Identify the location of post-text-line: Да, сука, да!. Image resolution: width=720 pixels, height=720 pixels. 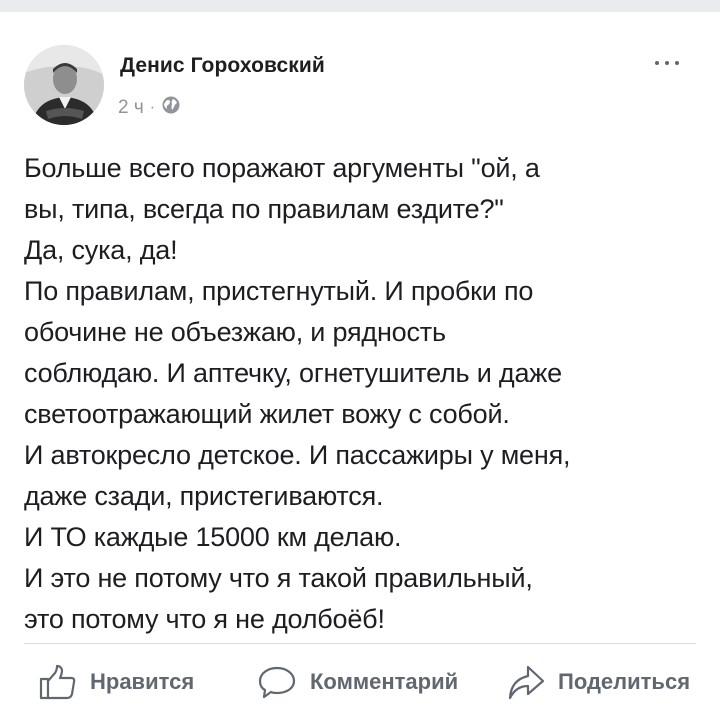
(101, 250).